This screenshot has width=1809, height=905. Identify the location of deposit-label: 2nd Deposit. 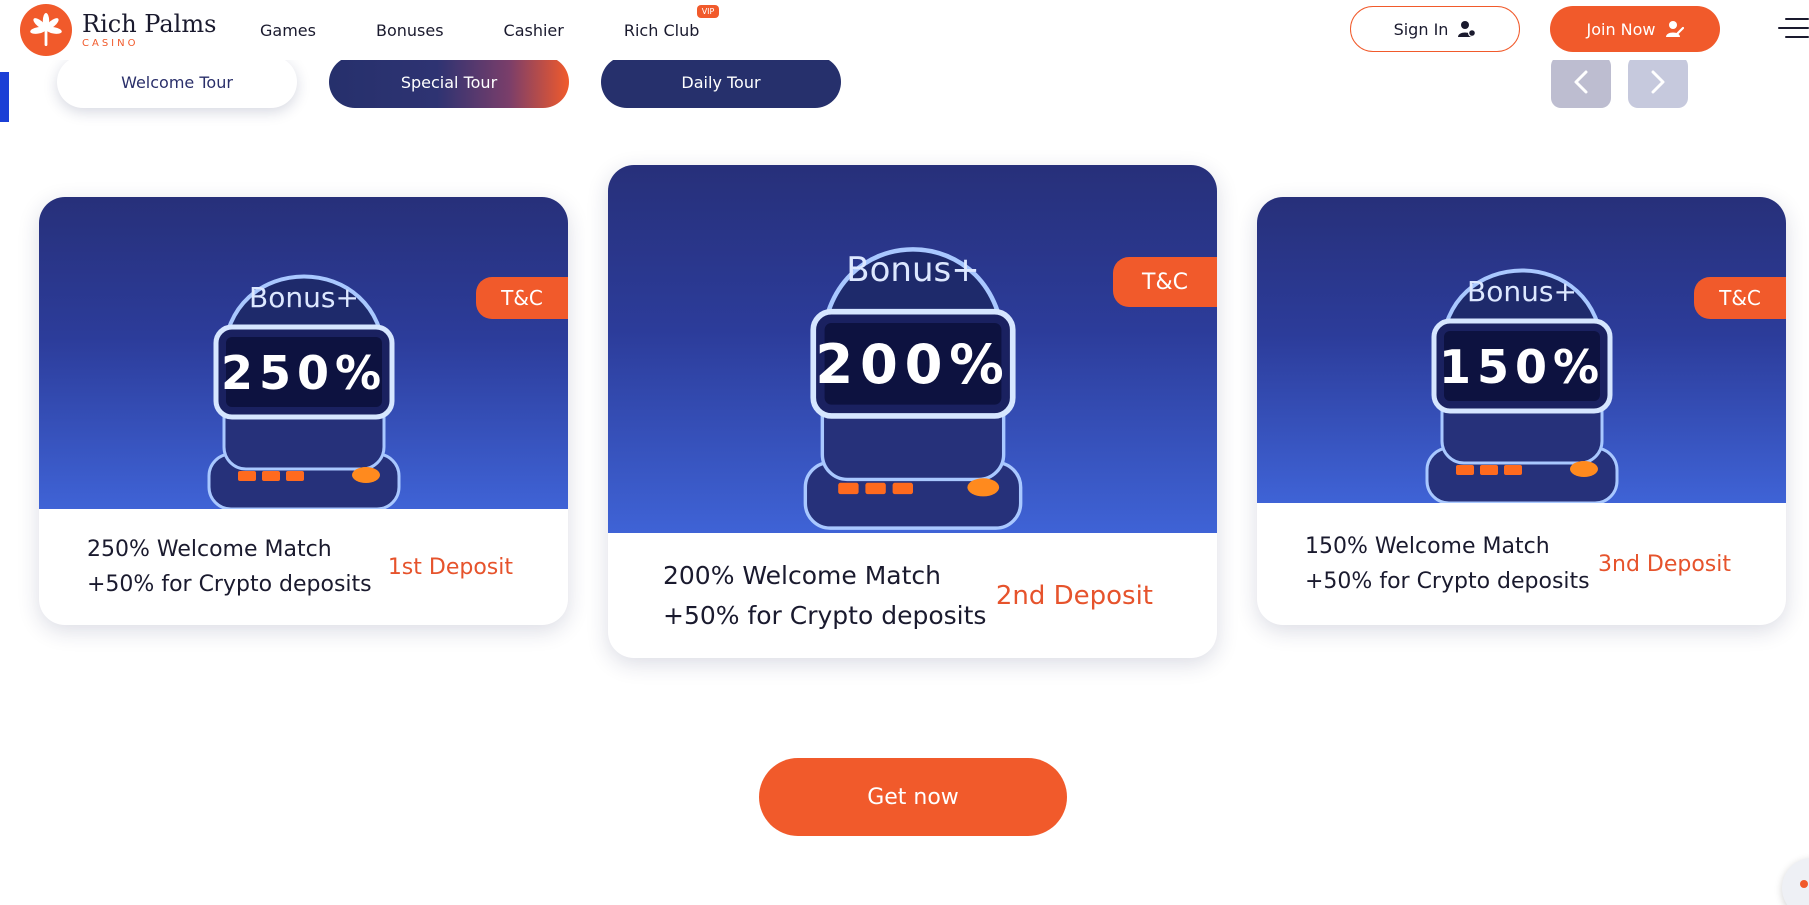
(1074, 595).